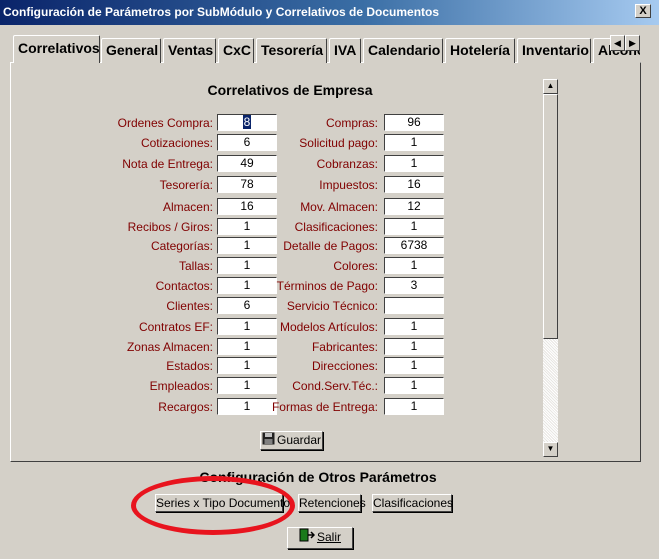 Image resolution: width=659 pixels, height=559 pixels. What do you see at coordinates (347, 164) in the screenshot?
I see `right-field-label: Cobranzas:` at bounding box center [347, 164].